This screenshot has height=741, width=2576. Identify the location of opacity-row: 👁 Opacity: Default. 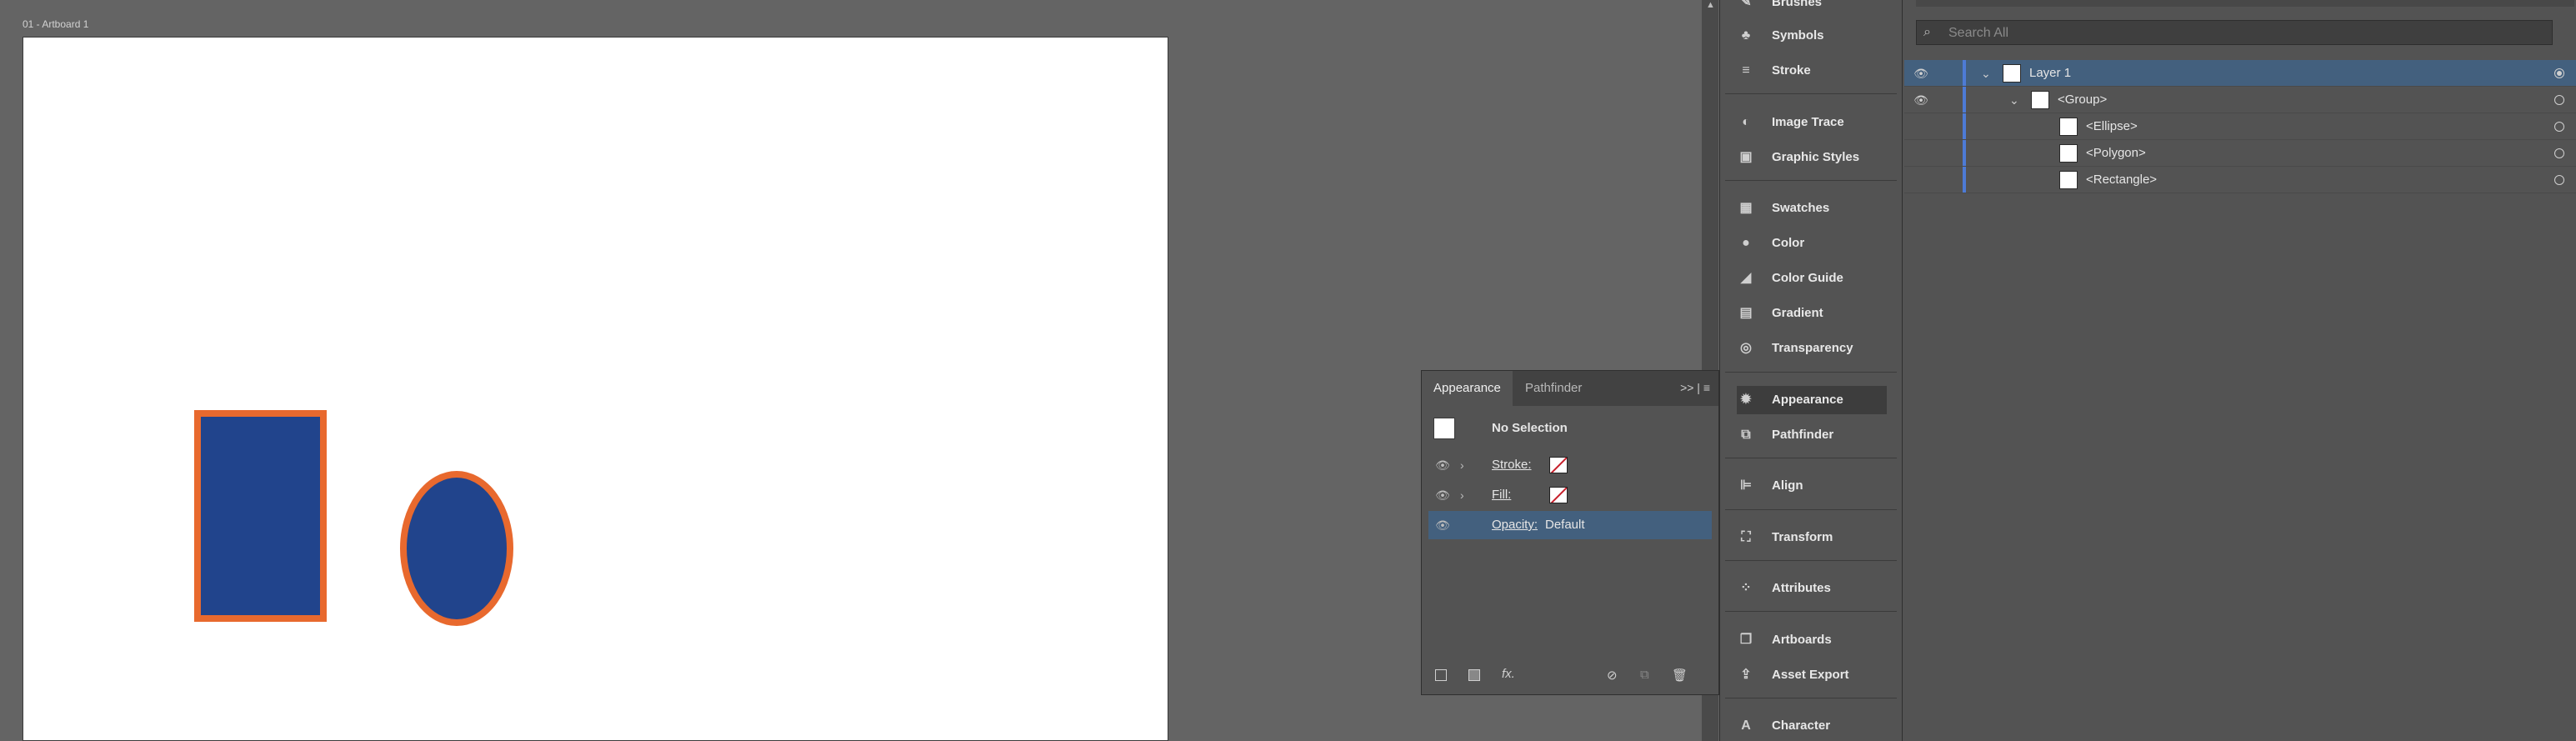
(1570, 525).